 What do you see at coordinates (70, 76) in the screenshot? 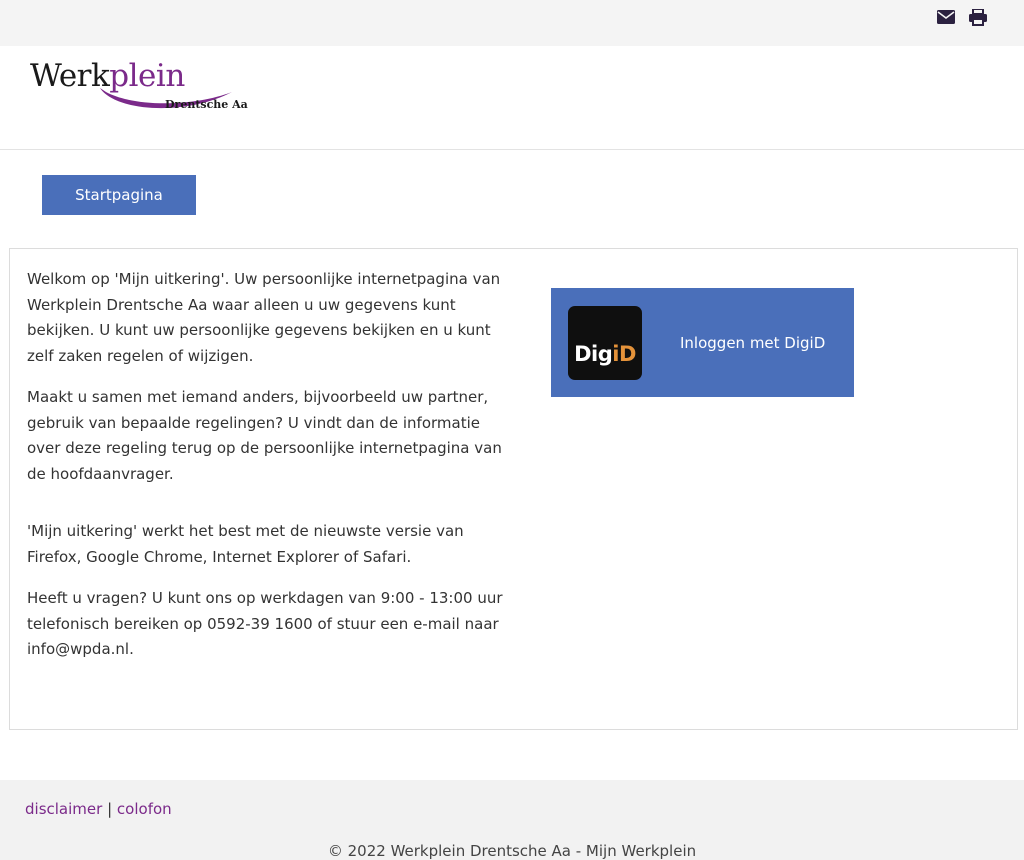
I see `logo-word-werk: Werk` at bounding box center [70, 76].